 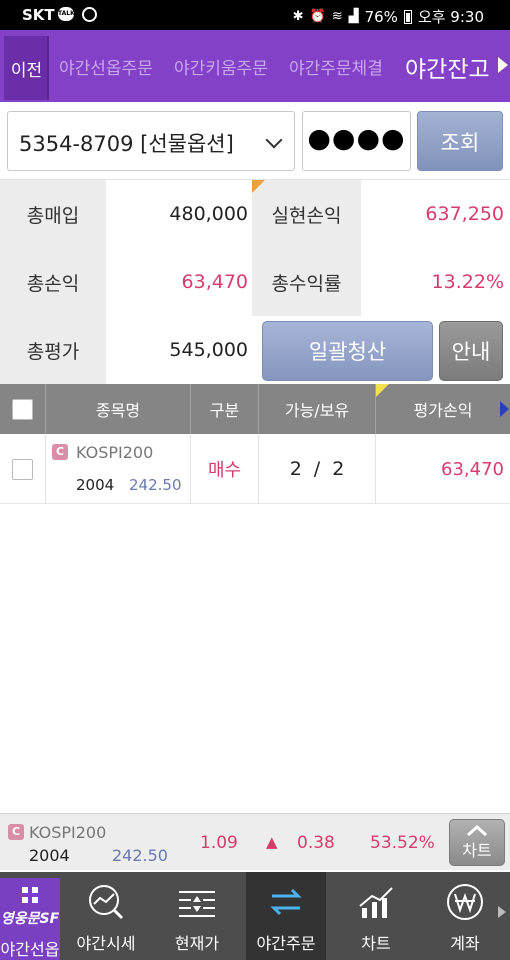 I want to click on exchange-arrows-icon, so click(x=286, y=902).